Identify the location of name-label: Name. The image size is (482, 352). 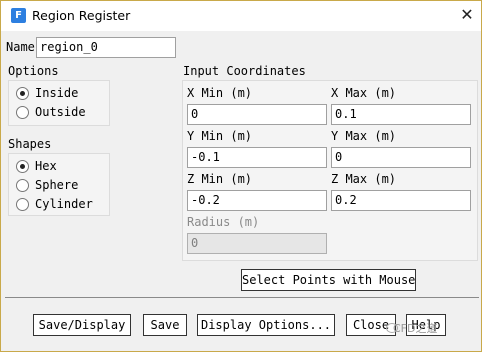
(20, 47).